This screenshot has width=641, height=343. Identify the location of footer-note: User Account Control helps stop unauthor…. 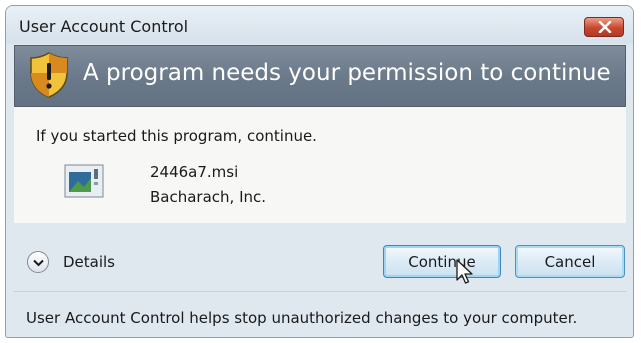
(302, 318).